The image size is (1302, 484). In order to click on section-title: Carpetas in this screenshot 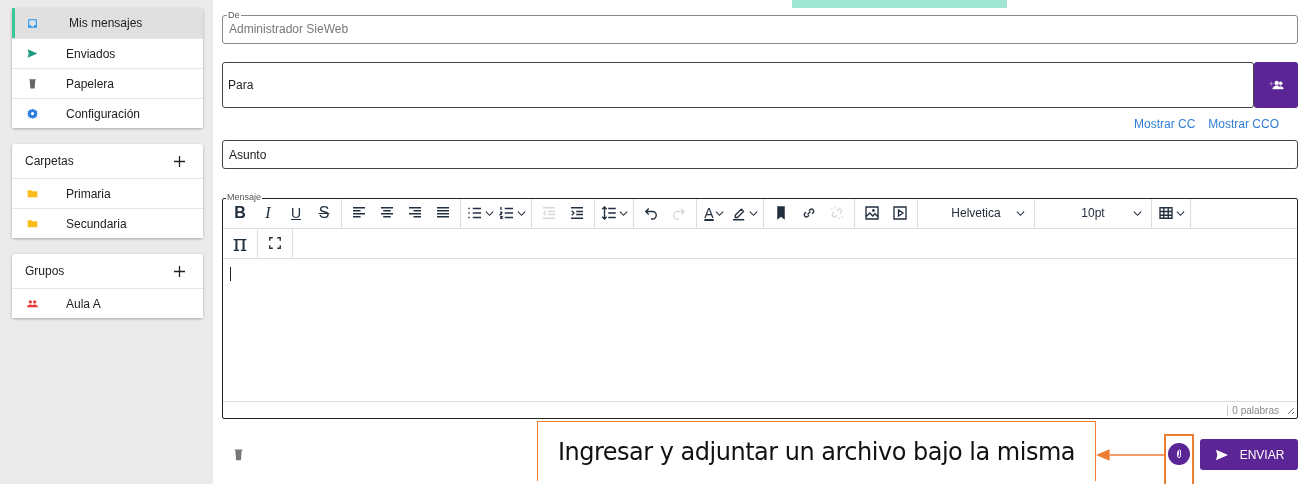, I will do `click(49, 161)`.